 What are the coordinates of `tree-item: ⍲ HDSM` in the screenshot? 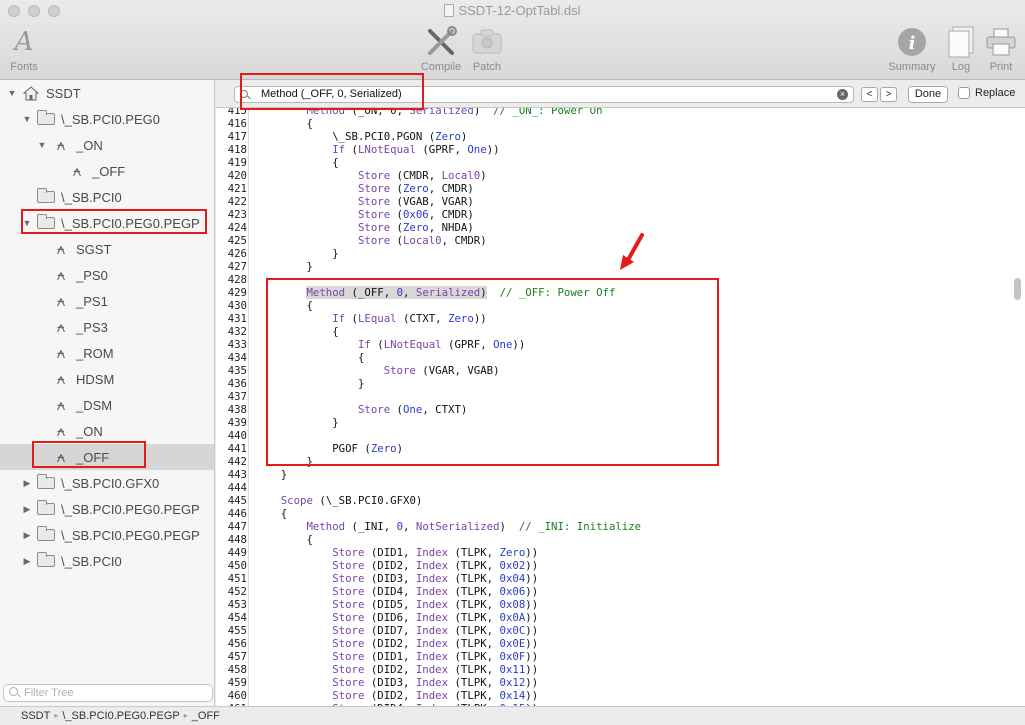 It's located at (107, 379).